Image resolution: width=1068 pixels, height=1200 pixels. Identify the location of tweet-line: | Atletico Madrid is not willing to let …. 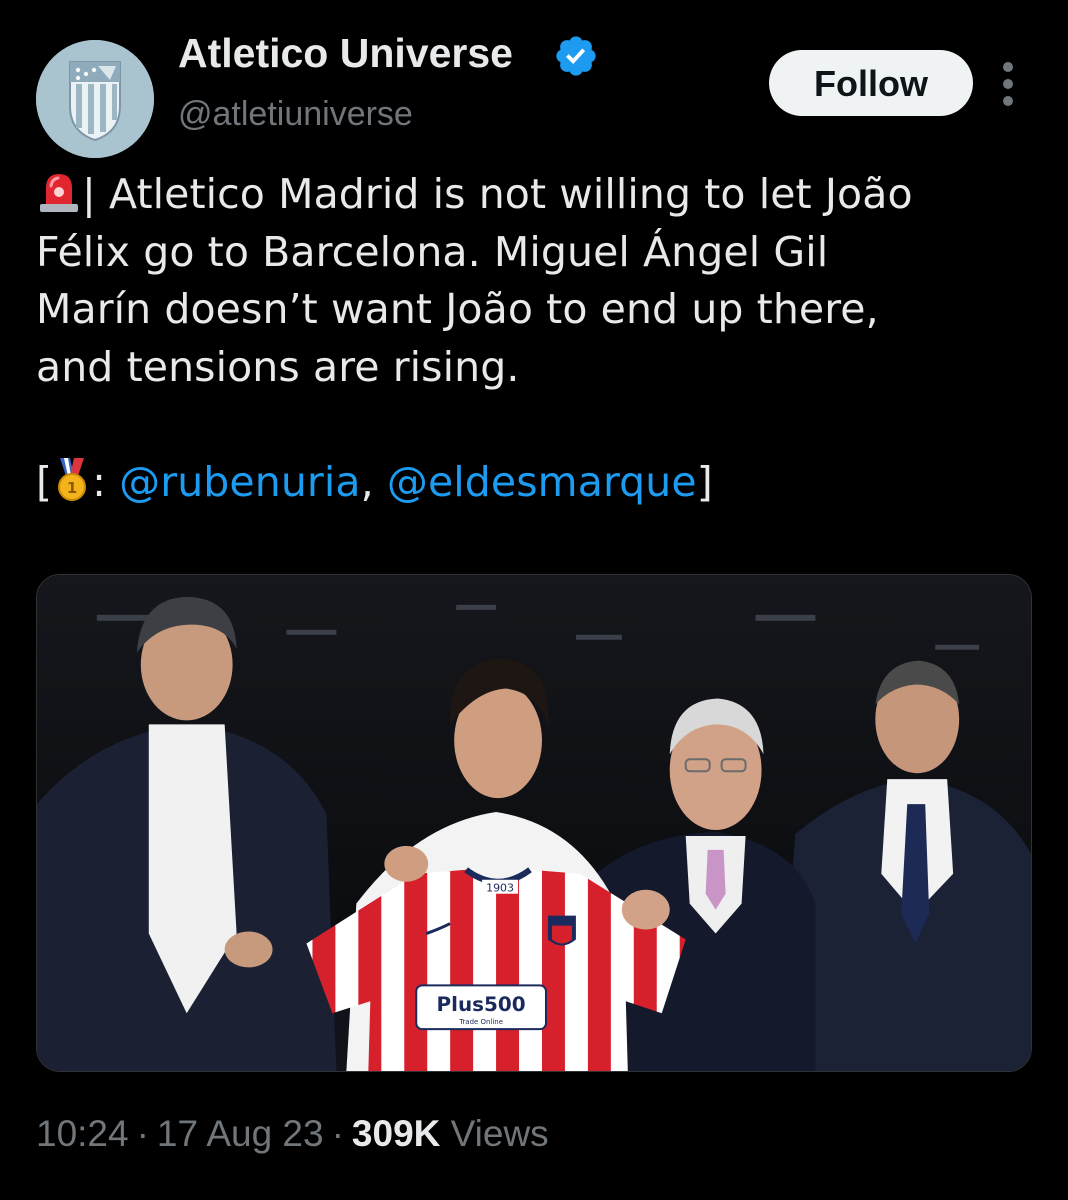
(536, 195).